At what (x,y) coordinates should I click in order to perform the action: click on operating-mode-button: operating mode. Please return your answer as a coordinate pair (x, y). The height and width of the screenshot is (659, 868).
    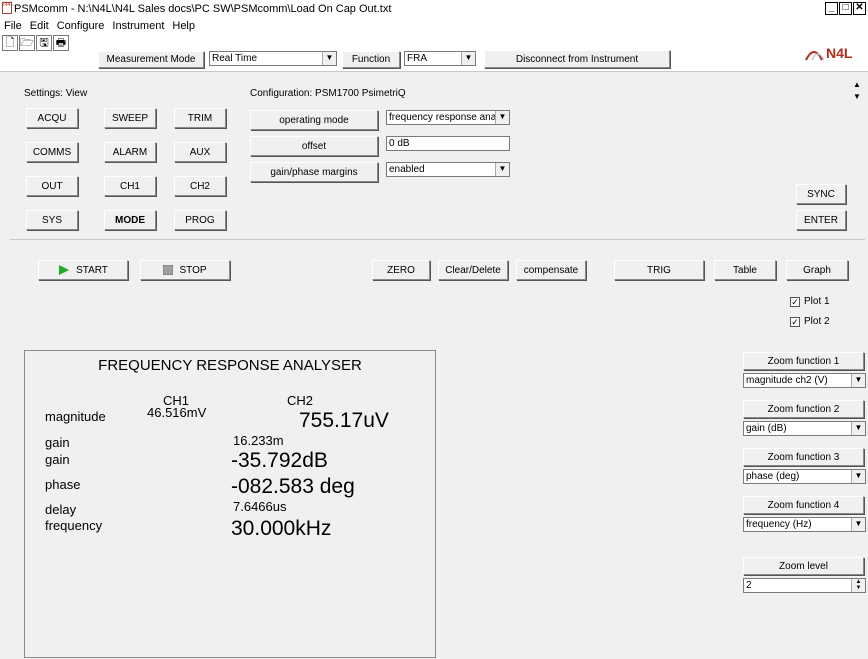
    Looking at the image, I should click on (314, 120).